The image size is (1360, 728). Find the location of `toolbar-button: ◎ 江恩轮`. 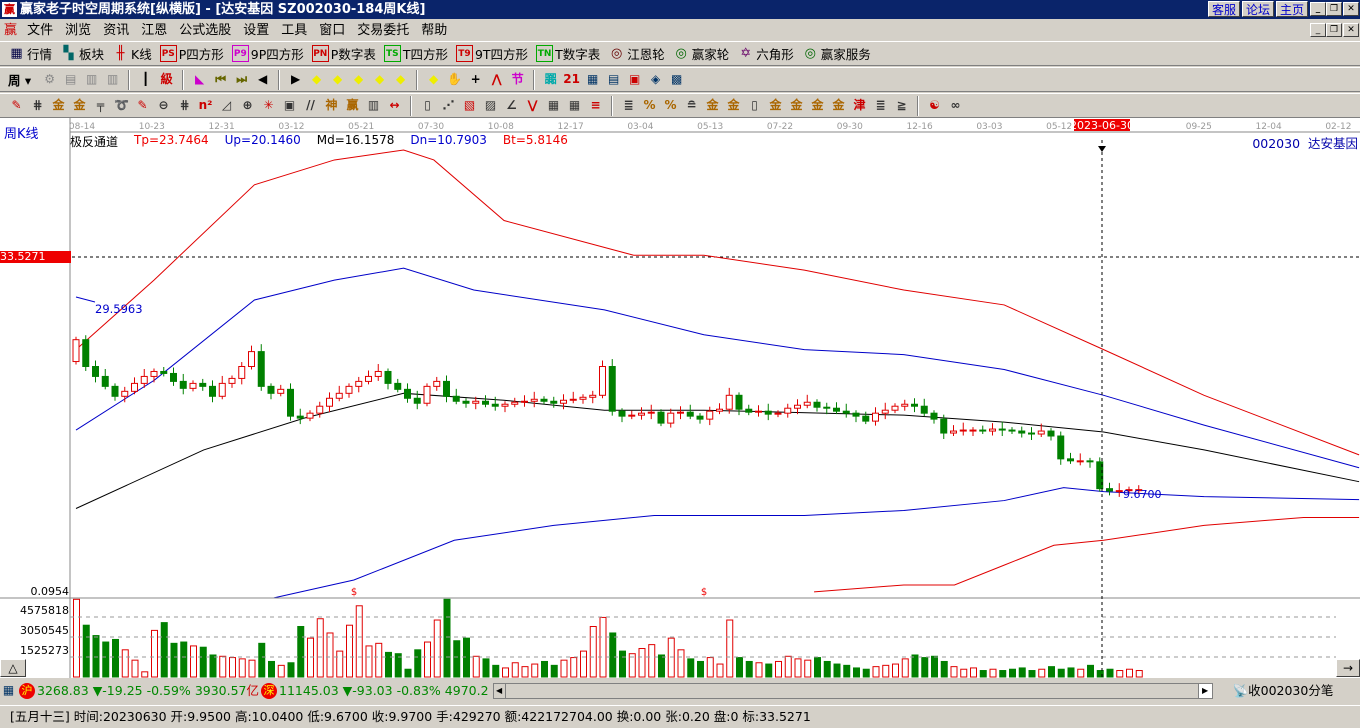

toolbar-button: ◎ 江恩轮 is located at coordinates (636, 53).